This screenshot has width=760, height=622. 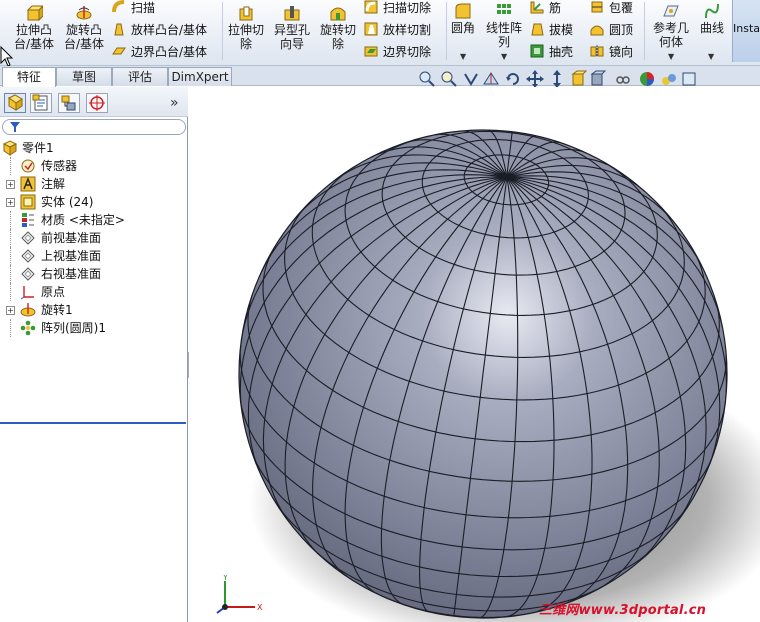 I want to click on extrude-boss-button: 拉伸凸 台/基体, so click(x=34, y=27).